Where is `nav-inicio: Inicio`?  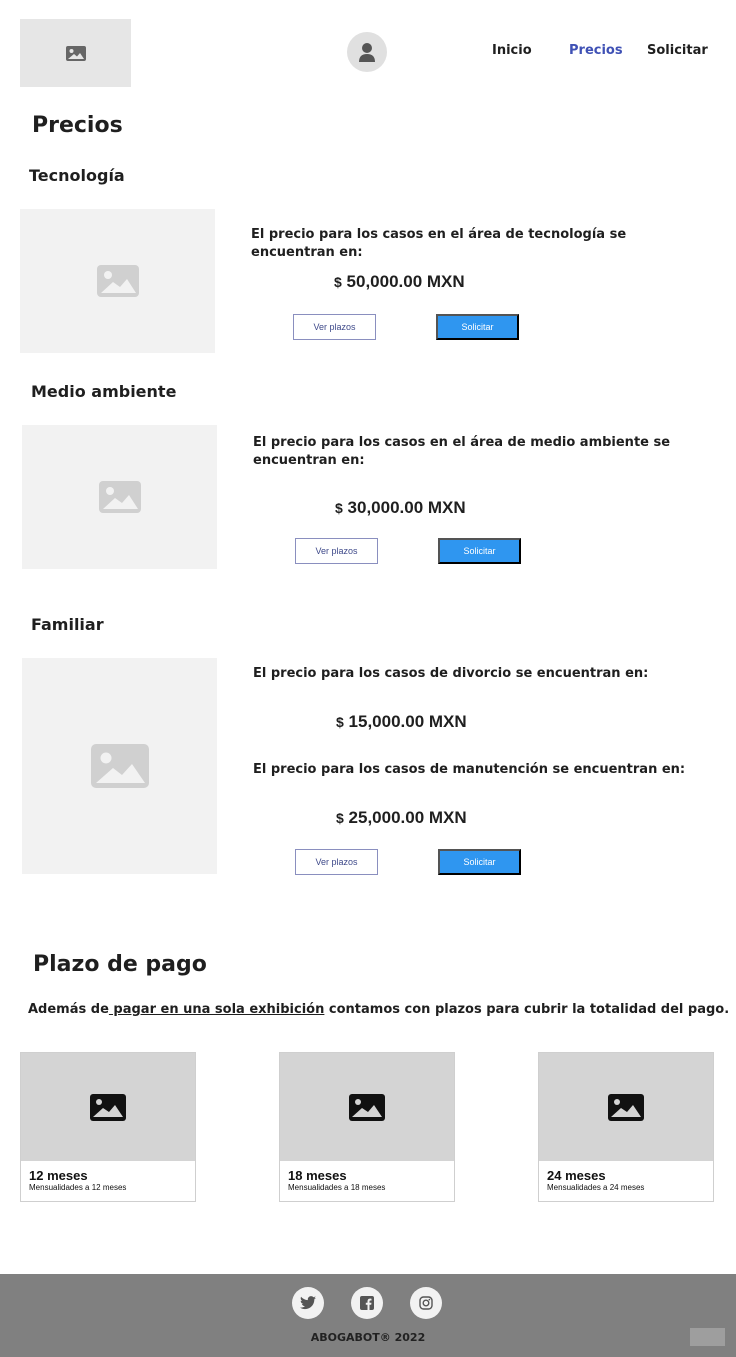 nav-inicio: Inicio is located at coordinates (512, 50).